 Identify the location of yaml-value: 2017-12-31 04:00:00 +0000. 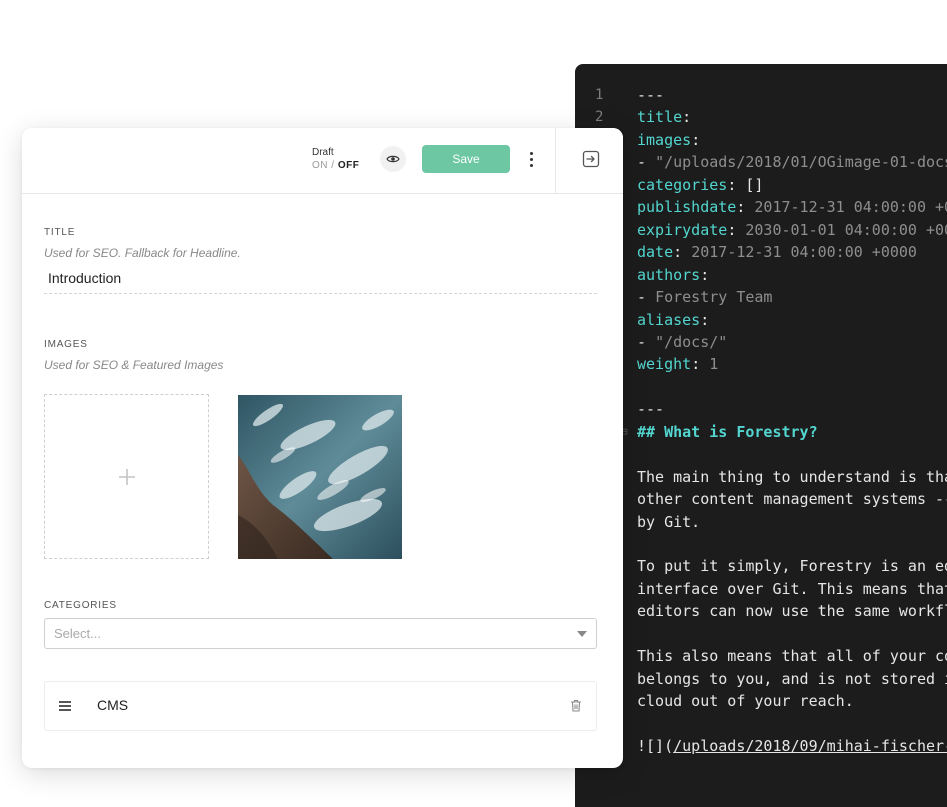
(804, 252).